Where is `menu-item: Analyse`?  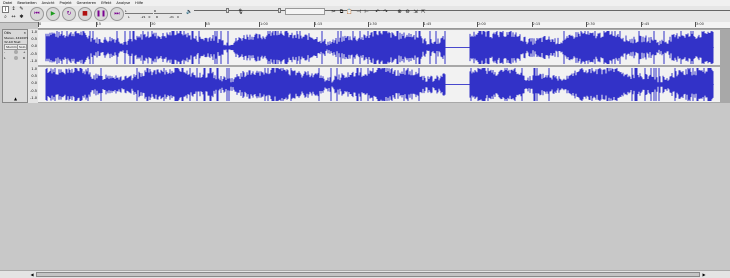 menu-item: Analyse is located at coordinates (123, 3).